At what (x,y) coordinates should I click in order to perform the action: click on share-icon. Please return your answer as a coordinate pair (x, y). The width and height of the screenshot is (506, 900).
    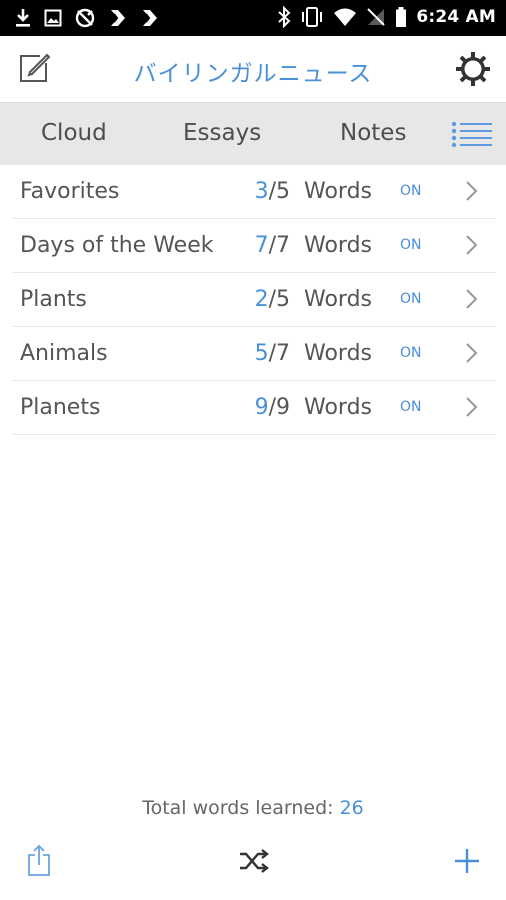
    Looking at the image, I should click on (39, 860).